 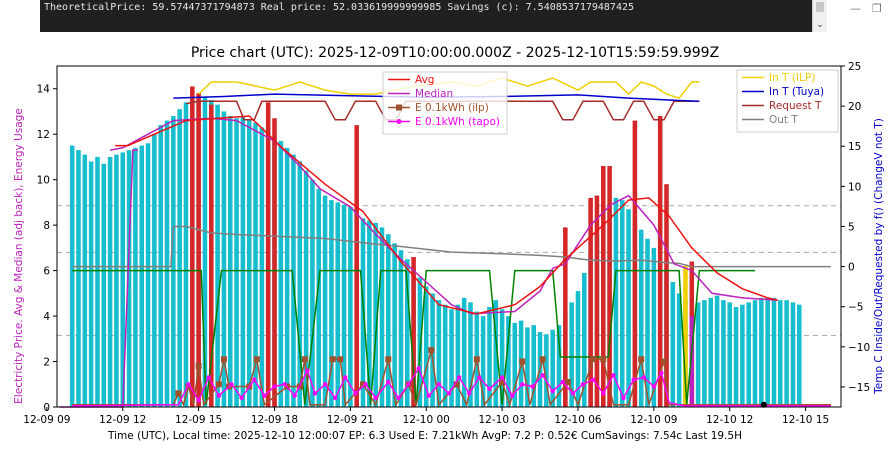 What do you see at coordinates (851, 268) in the screenshot?
I see `y-tick-label-right: 0` at bounding box center [851, 268].